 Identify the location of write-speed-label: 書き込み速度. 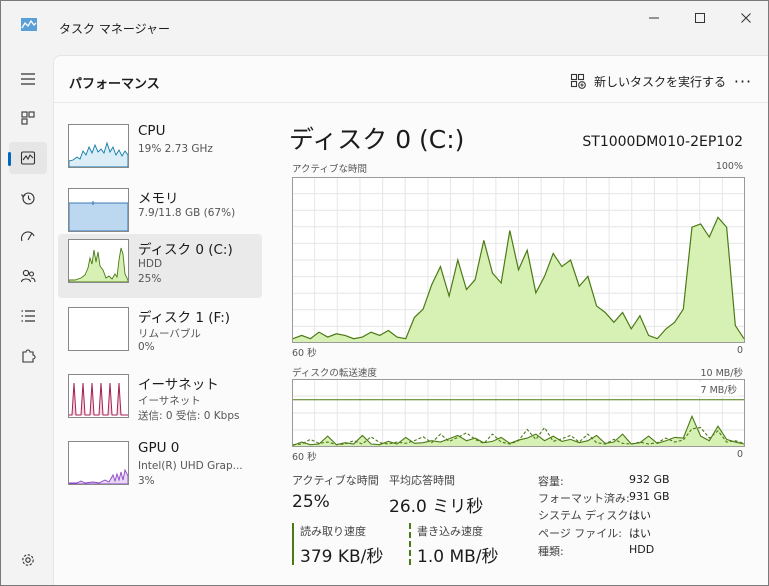
(450, 531).